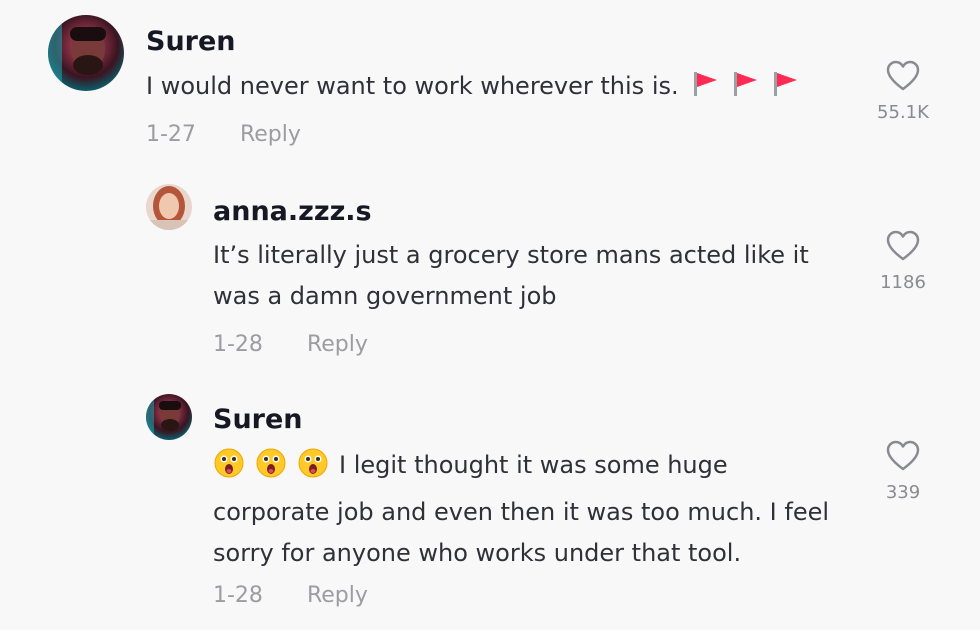  What do you see at coordinates (191, 41) in the screenshot?
I see `comment-username: Suren` at bounding box center [191, 41].